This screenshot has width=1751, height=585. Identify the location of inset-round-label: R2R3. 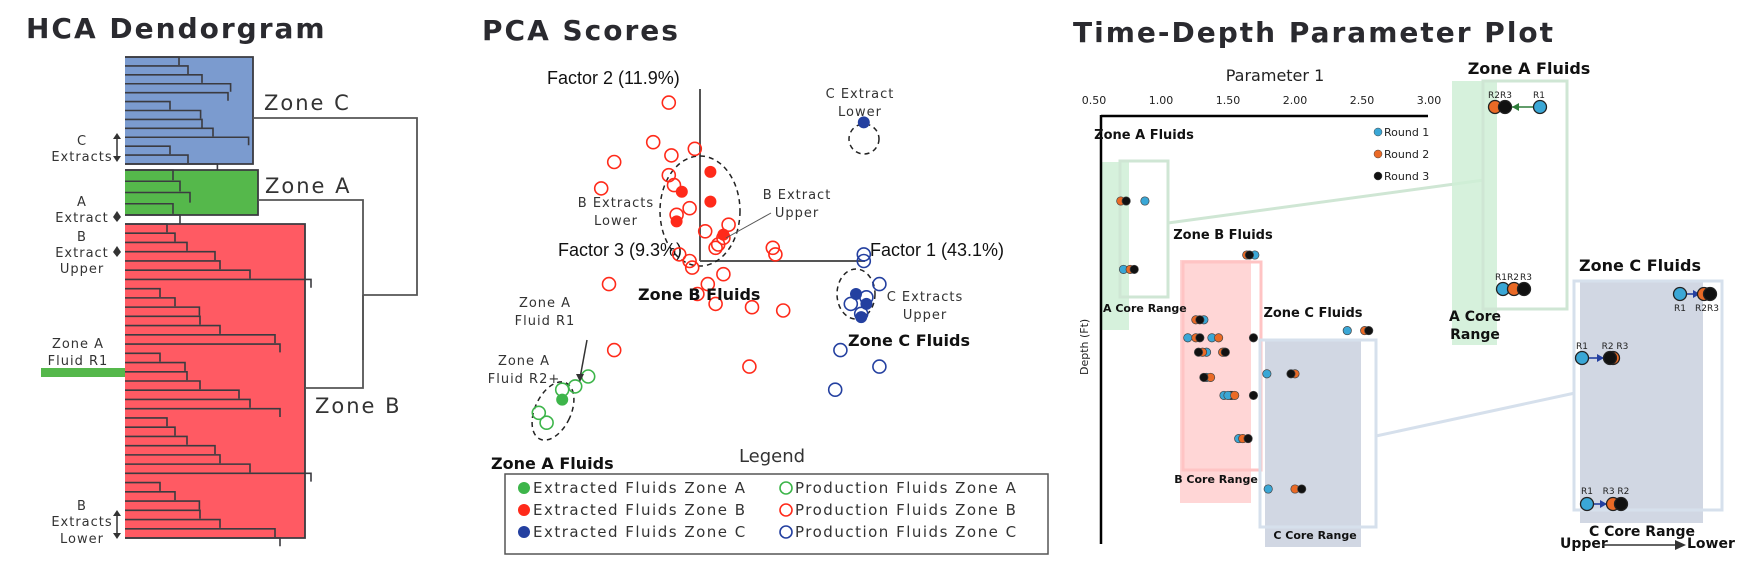
(1707, 309).